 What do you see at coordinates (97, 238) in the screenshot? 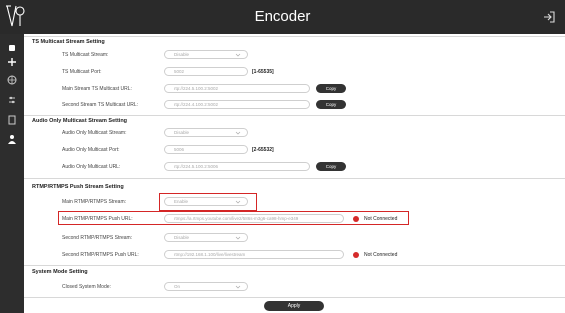
I see `rtmp-second-stream-label: Second RTMP/RTMPS Stream:` at bounding box center [97, 238].